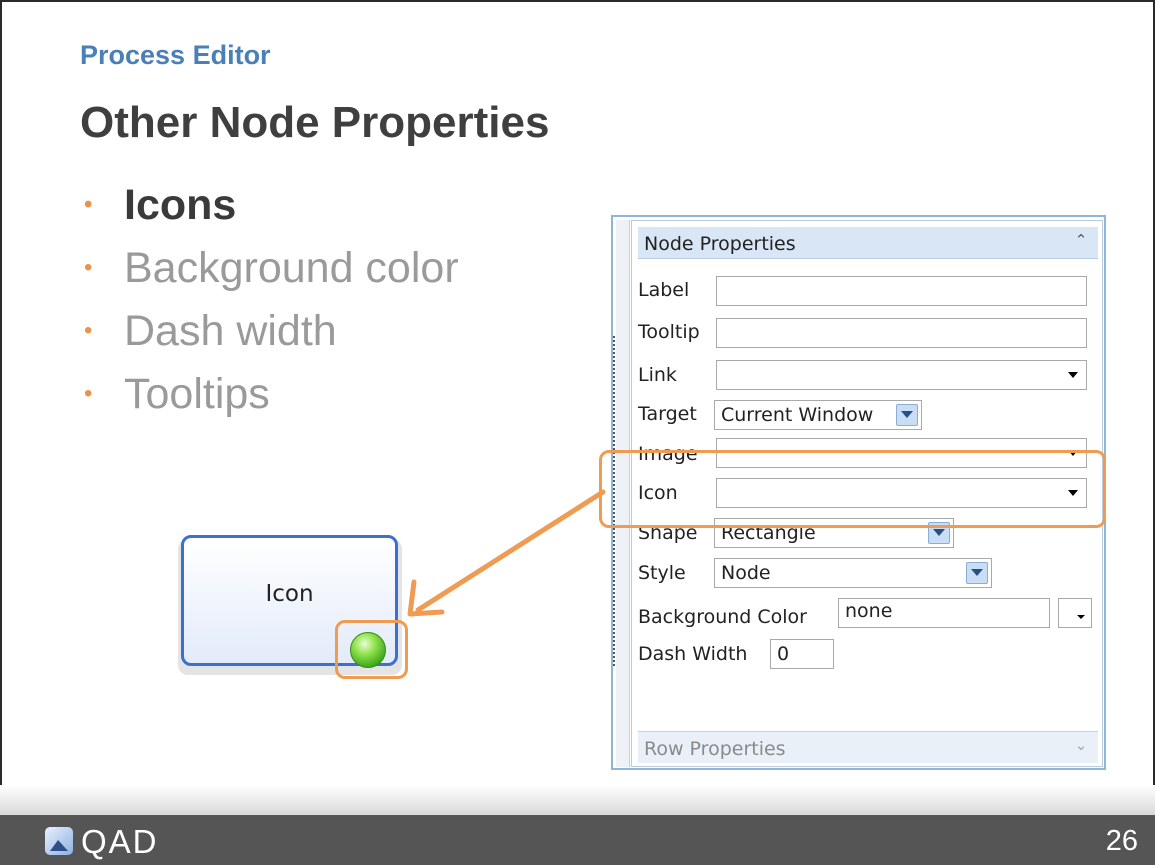  Describe the element at coordinates (693, 654) in the screenshot. I see `dash-width-label: Dash Width` at that location.